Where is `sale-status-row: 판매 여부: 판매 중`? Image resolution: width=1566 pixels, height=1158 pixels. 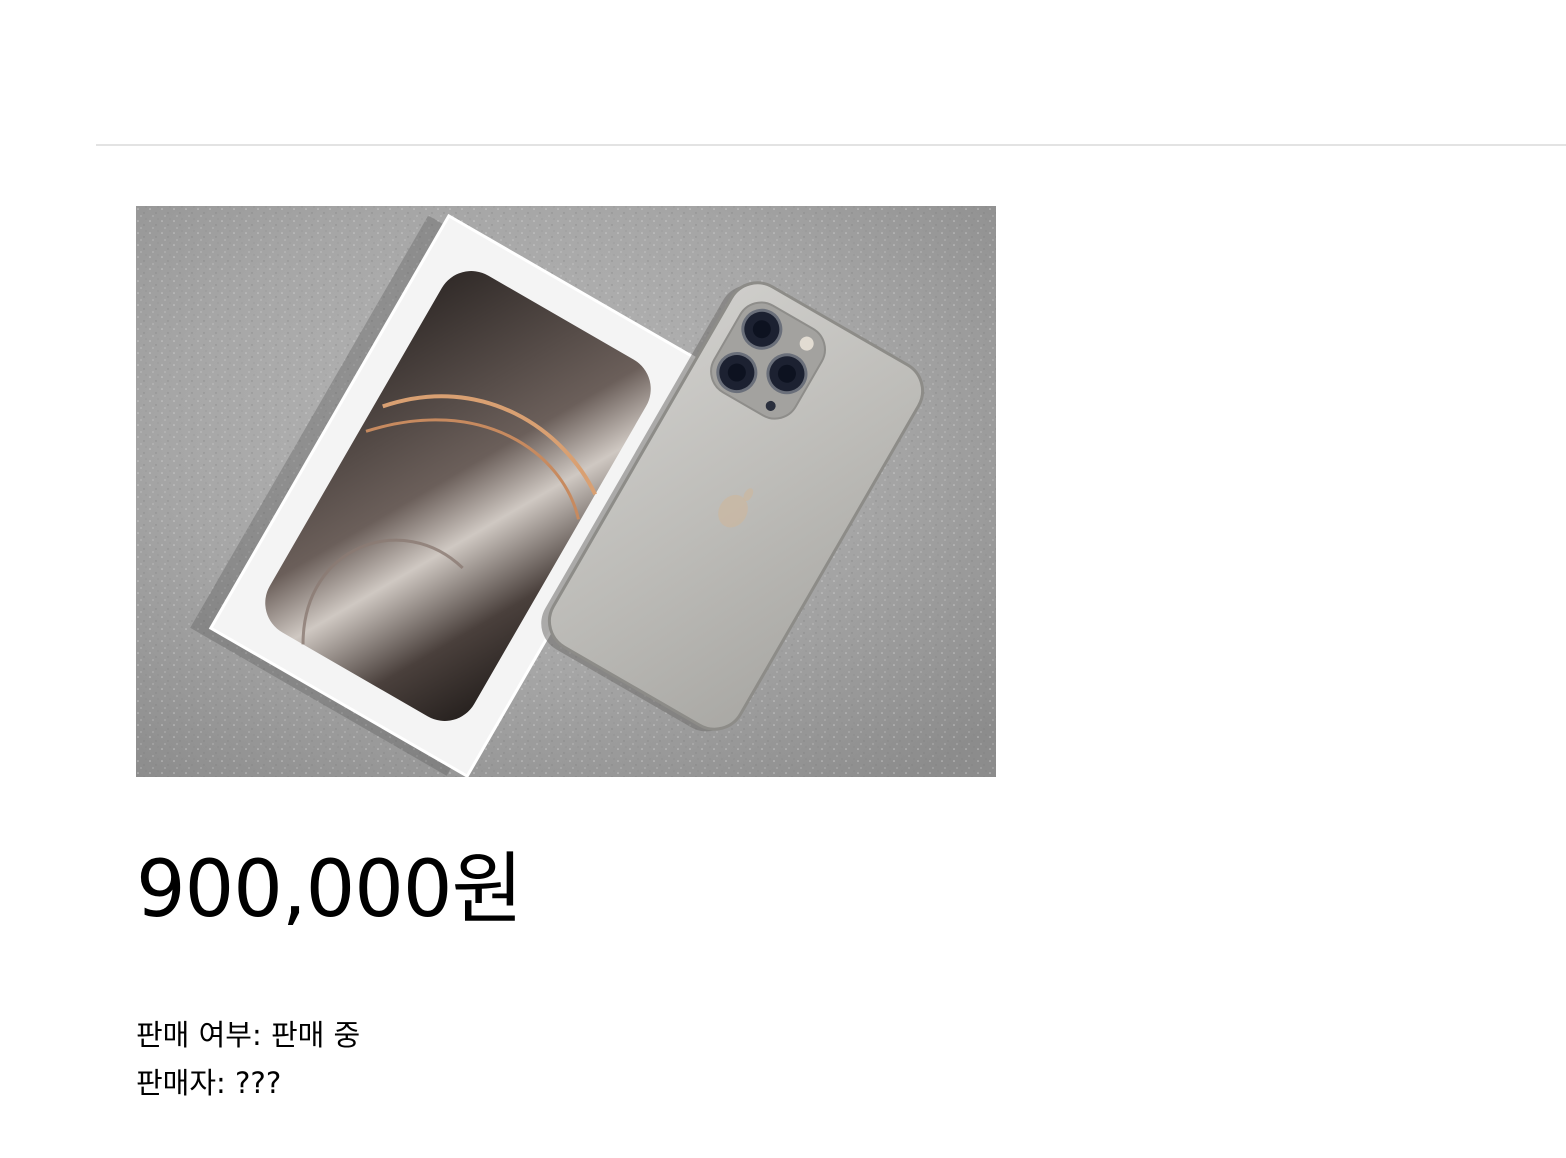 sale-status-row: 판매 여부: 판매 중 is located at coordinates (248, 1035).